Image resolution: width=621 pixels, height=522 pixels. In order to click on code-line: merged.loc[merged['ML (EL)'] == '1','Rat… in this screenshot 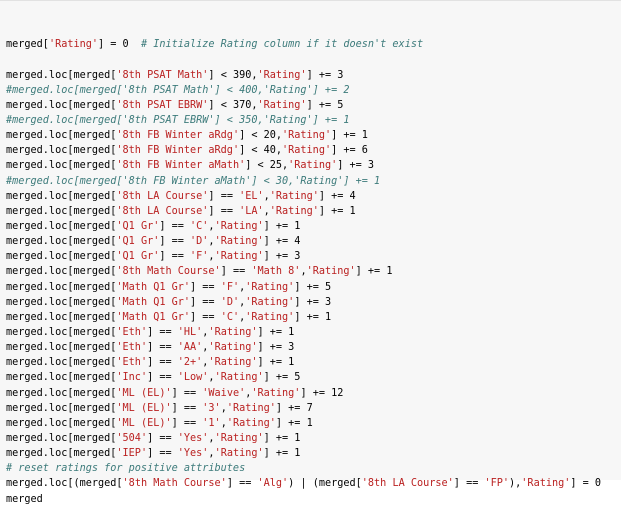, I will do `click(159, 423)`.